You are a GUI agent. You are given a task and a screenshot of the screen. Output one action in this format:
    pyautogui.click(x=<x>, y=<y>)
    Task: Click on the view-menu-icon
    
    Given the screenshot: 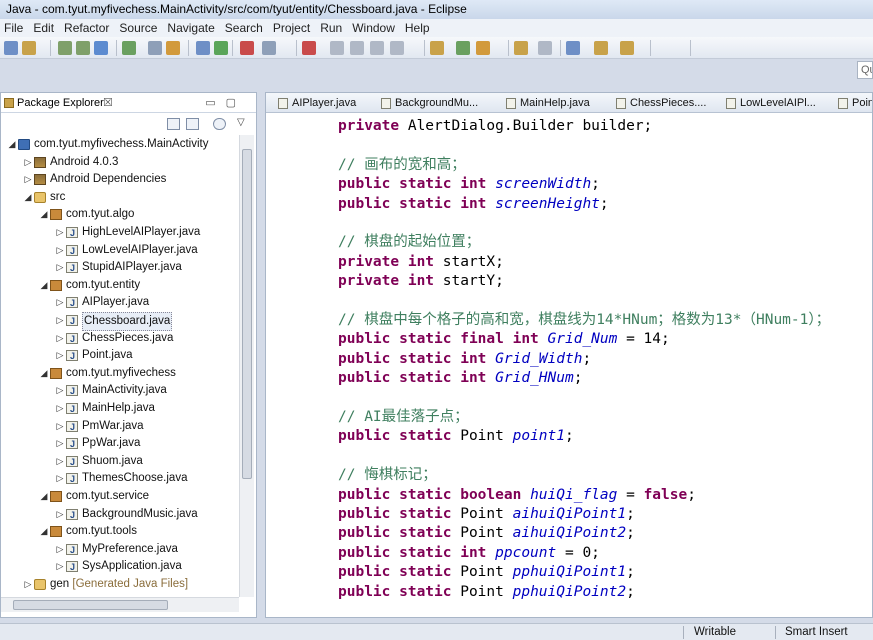 What is the action you would take?
    pyautogui.click(x=219, y=124)
    